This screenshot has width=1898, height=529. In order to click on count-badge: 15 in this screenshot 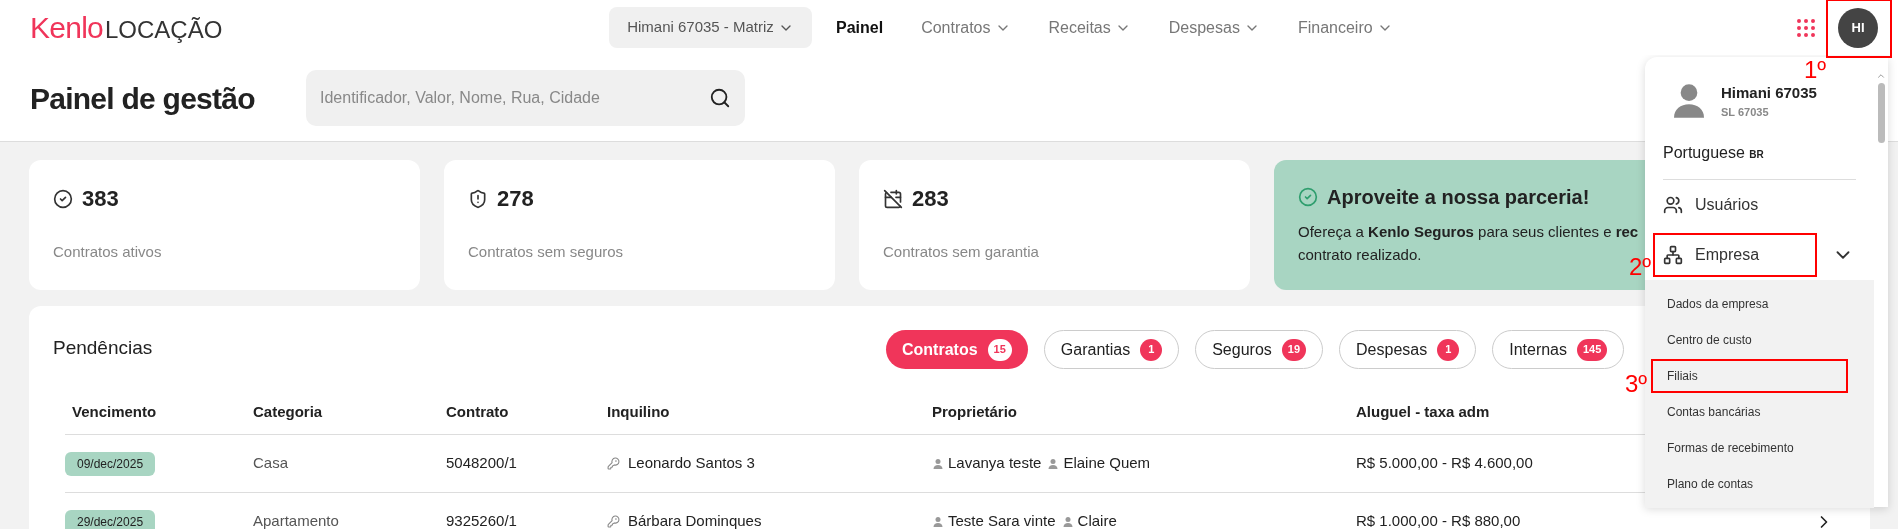, I will do `click(999, 349)`.